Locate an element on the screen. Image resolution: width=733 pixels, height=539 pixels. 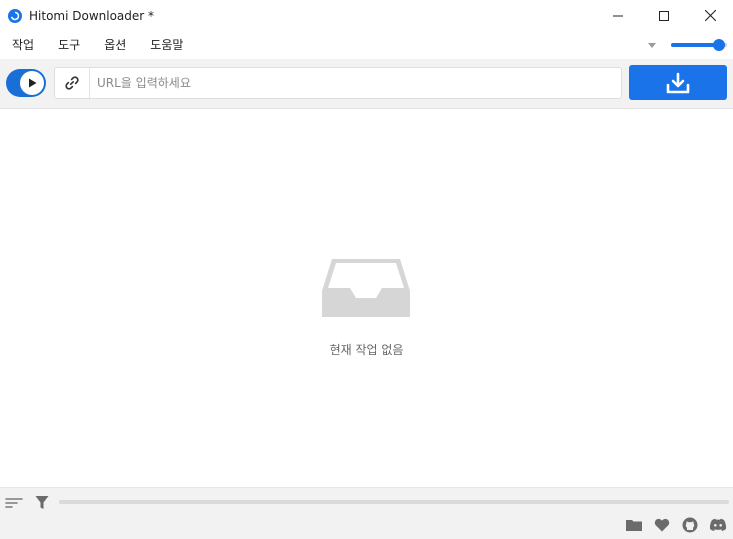
github-icon is located at coordinates (690, 525).